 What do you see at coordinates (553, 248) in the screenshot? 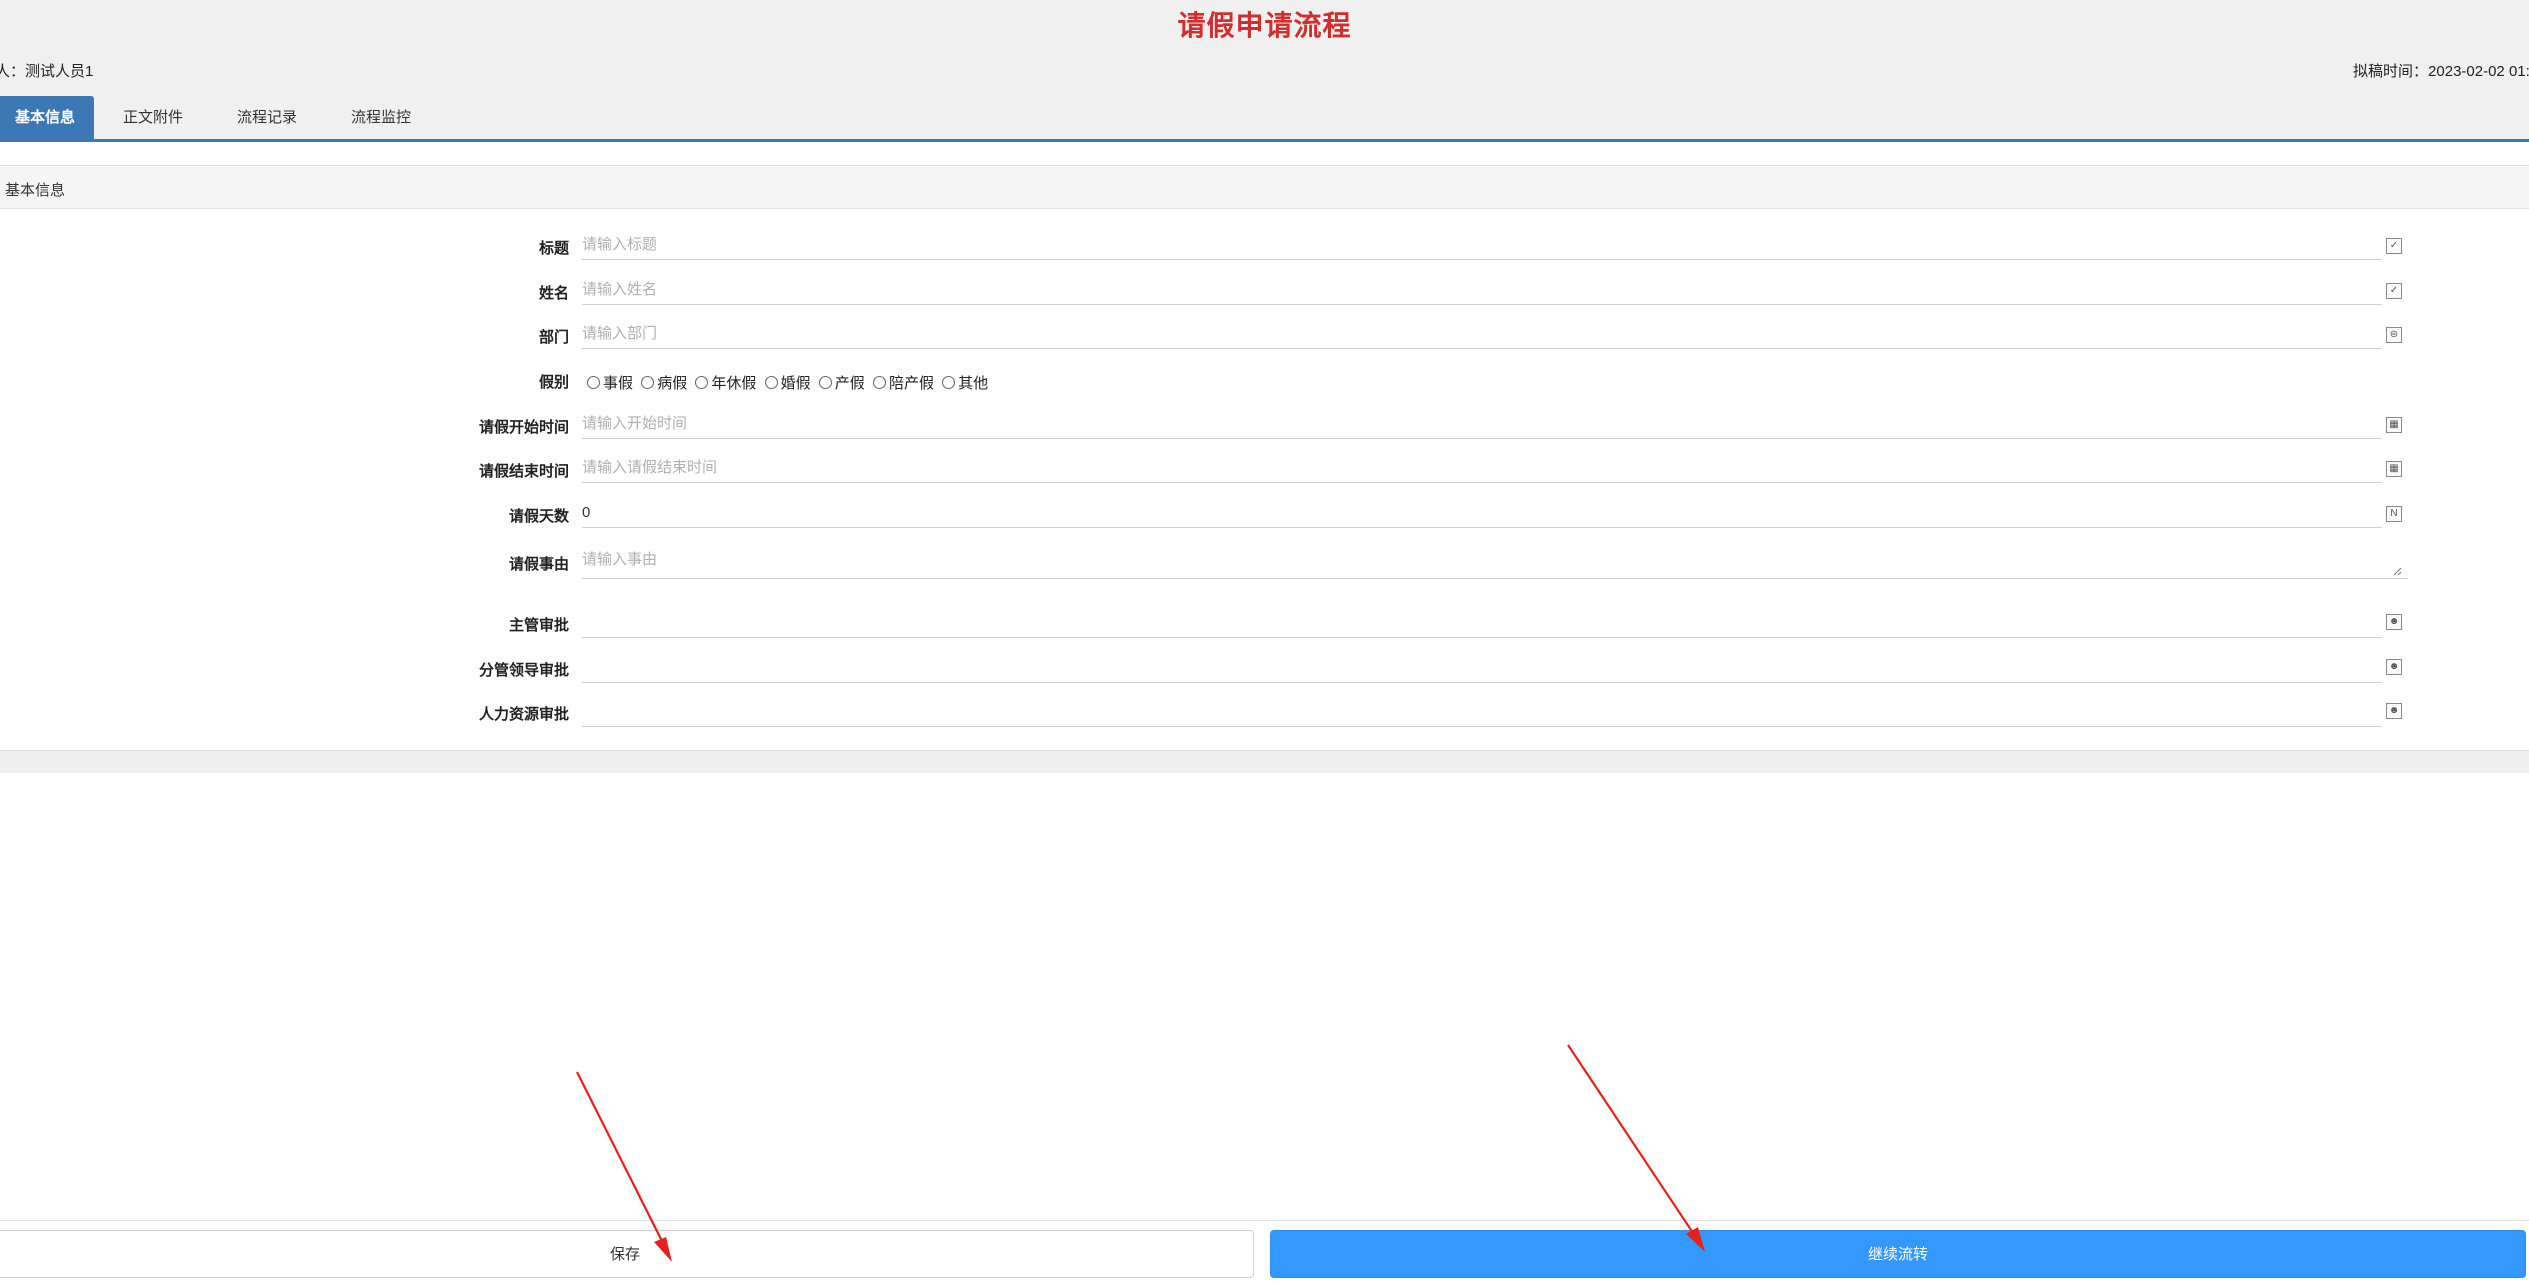
I see `title-label: 标题` at bounding box center [553, 248].